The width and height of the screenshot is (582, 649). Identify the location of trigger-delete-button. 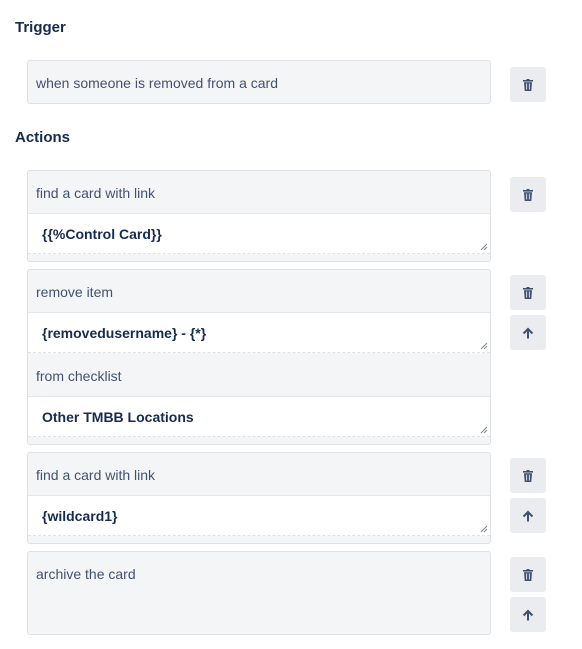
(528, 84).